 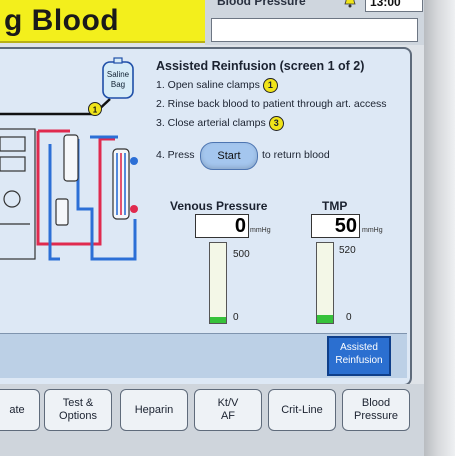 I want to click on assisted-reinfusion-button: Assisted Reinfusion, so click(x=359, y=356).